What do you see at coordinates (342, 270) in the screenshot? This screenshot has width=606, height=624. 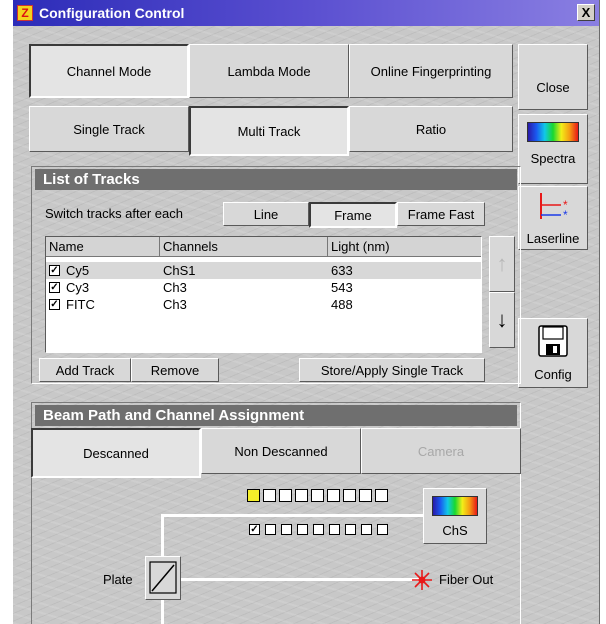 I see `track-light: 633` at bounding box center [342, 270].